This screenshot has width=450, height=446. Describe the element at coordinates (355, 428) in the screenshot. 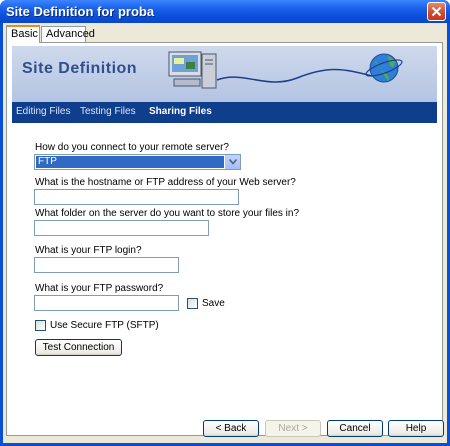

I see `cancel-button: Cancel` at that location.